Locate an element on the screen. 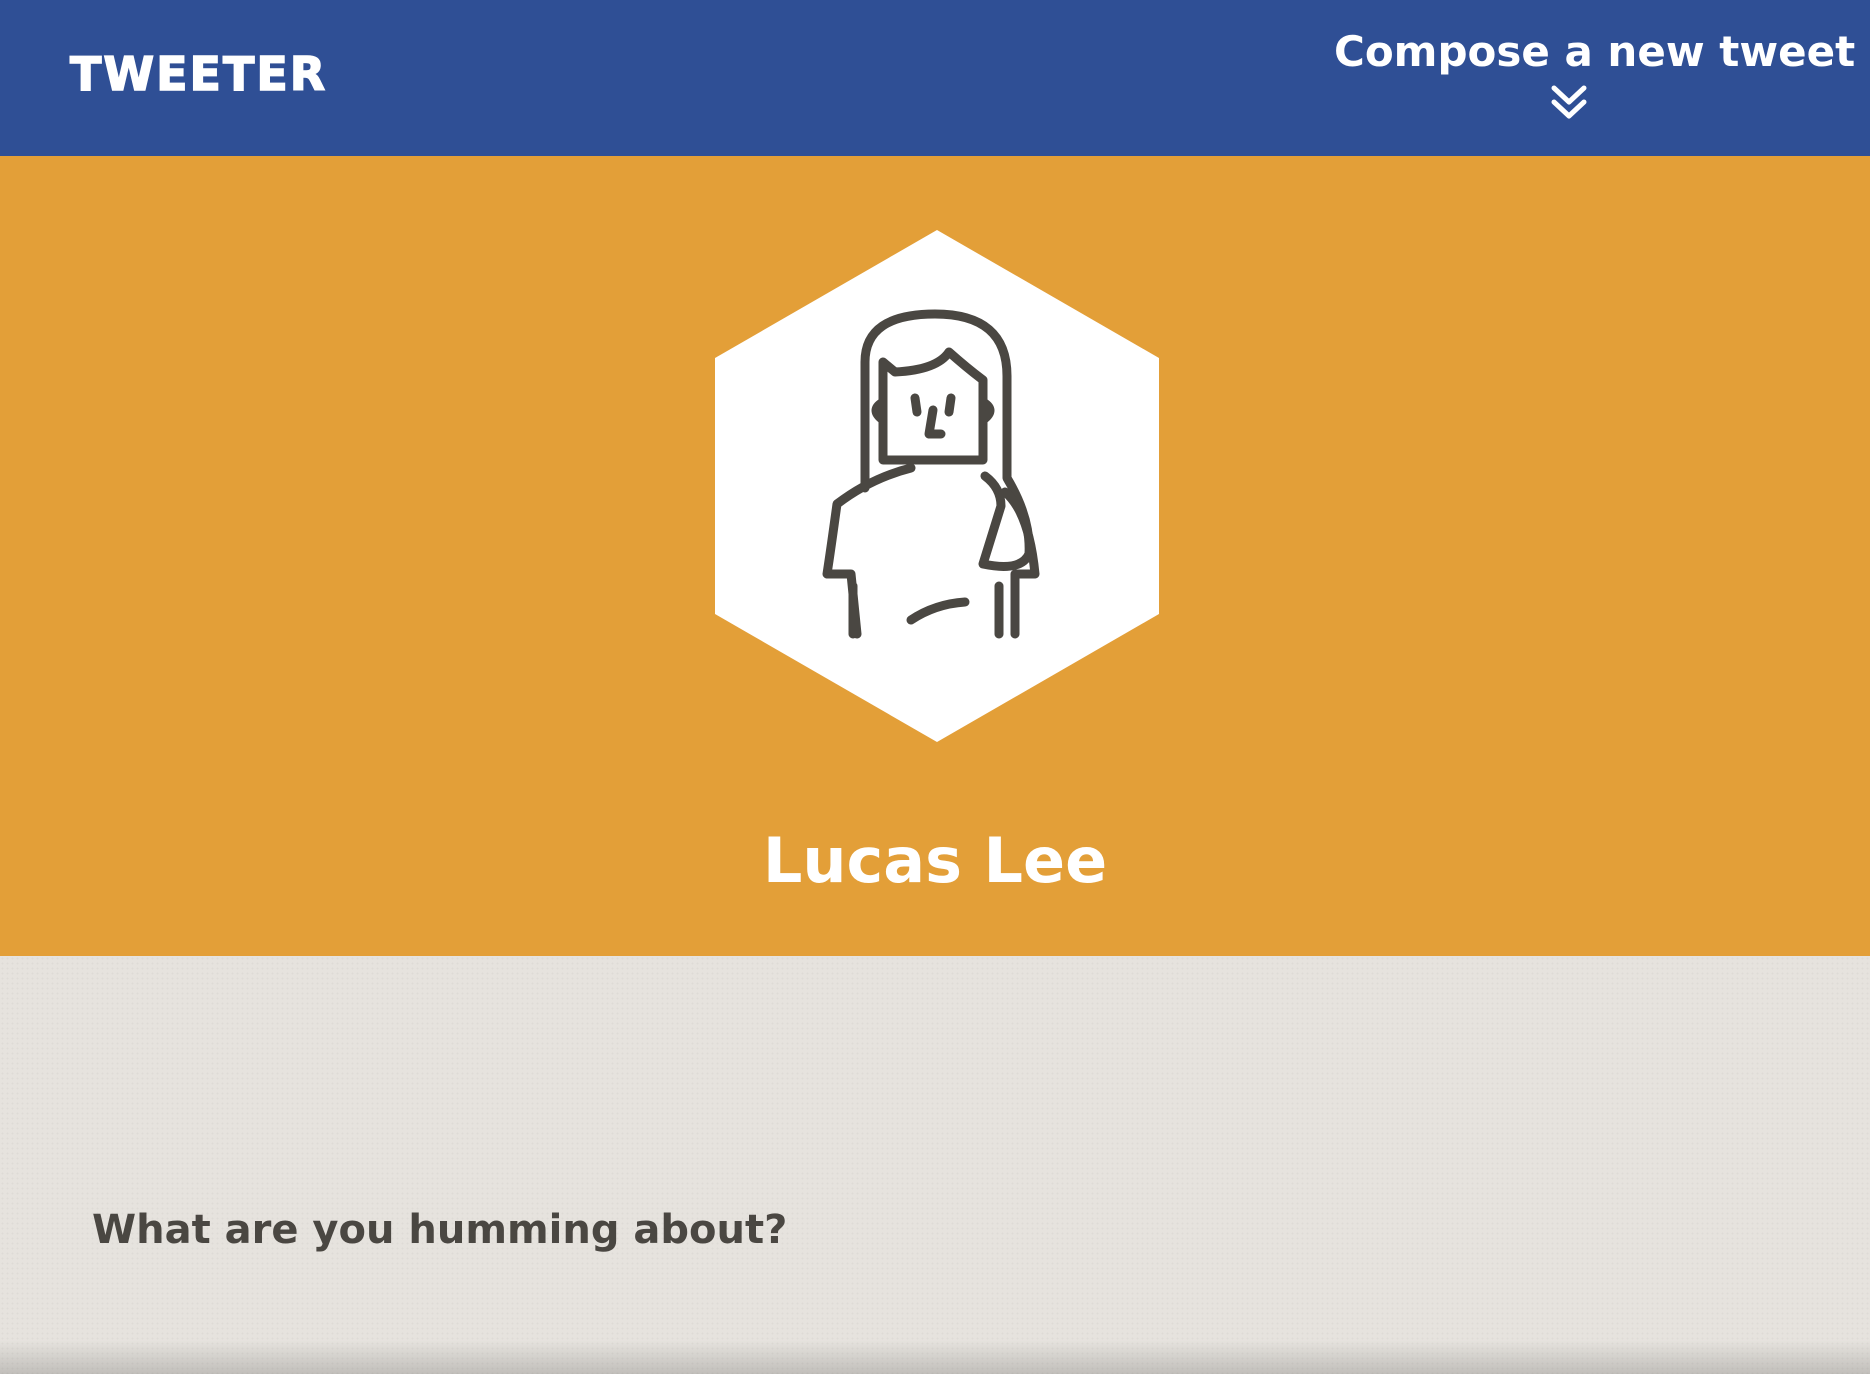  compose-prompt-label: What are you humming about? is located at coordinates (440, 1230).